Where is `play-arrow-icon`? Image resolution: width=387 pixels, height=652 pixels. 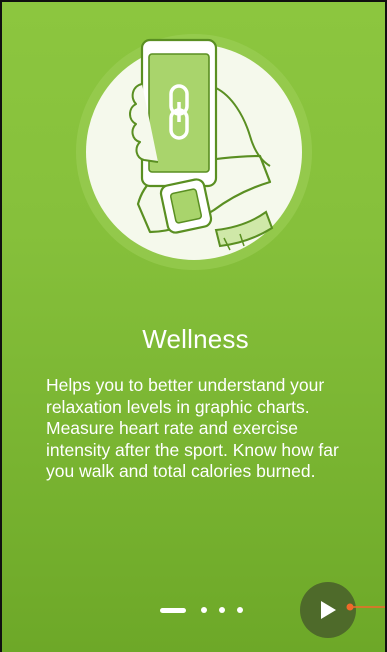
play-arrow-icon is located at coordinates (328, 610).